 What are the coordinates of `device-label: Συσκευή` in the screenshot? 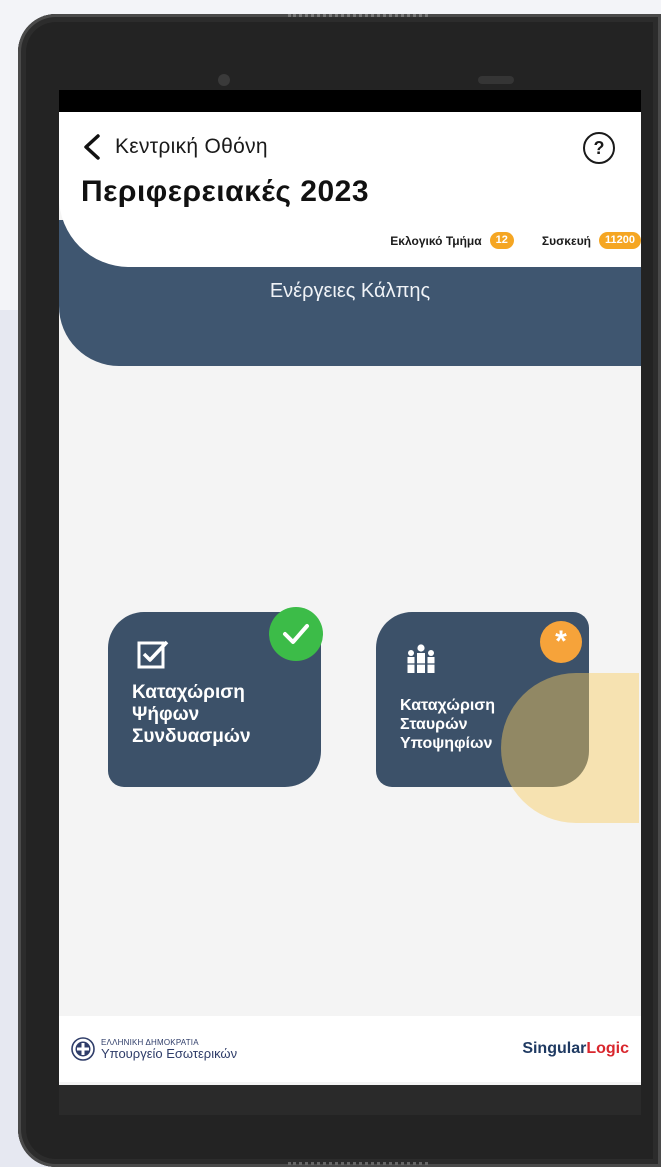 It's located at (566, 240).